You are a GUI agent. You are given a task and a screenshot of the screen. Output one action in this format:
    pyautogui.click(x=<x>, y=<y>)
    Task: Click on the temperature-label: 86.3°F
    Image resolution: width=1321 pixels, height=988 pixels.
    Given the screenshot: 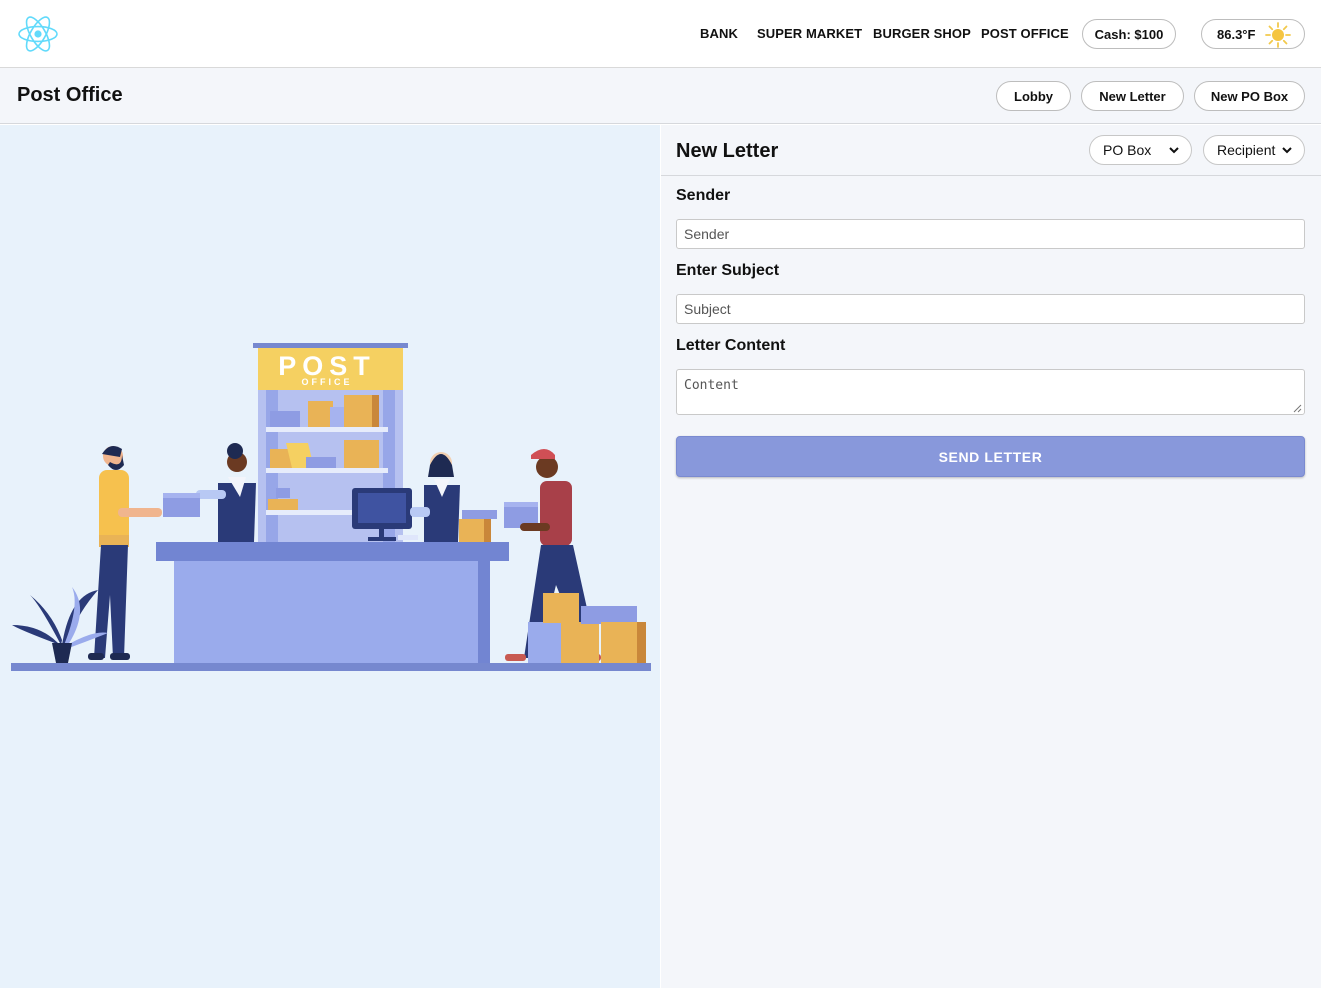 What is the action you would take?
    pyautogui.click(x=1236, y=34)
    